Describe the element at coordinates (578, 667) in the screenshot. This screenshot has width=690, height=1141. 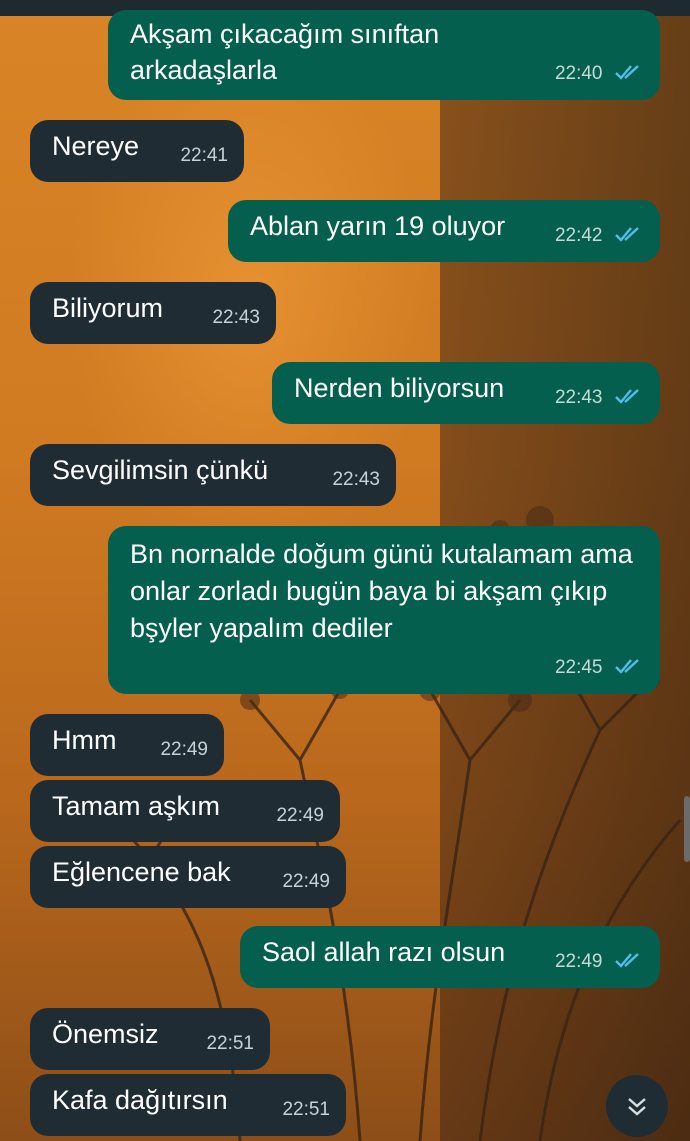
I see `message-time: 22:45` at that location.